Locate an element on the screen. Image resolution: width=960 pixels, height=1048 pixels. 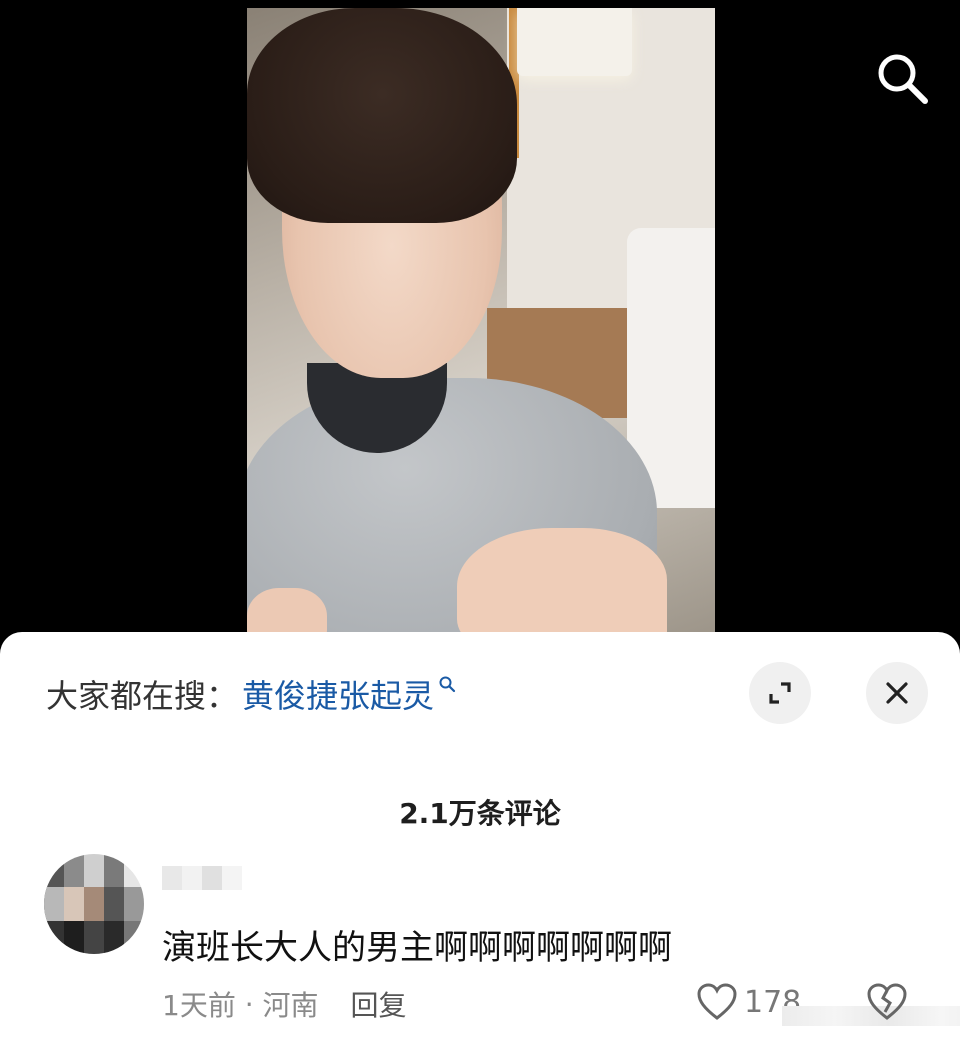
hot-search-term: 黄俊捷张起灵 is located at coordinates (338, 694).